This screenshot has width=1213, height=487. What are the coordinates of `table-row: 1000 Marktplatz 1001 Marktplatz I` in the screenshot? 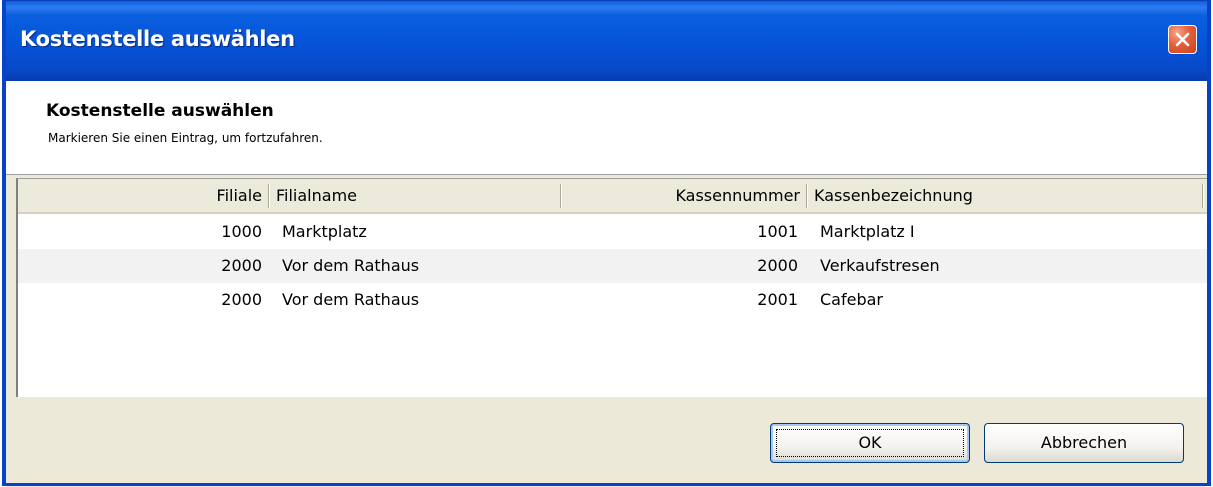 It's located at (612, 232).